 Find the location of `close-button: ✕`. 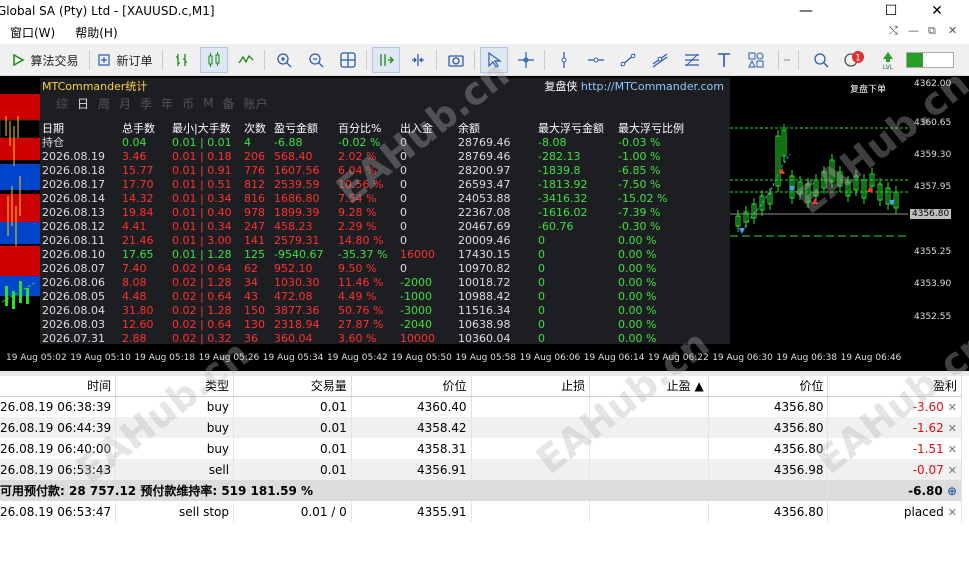

close-button: ✕ is located at coordinates (937, 11).